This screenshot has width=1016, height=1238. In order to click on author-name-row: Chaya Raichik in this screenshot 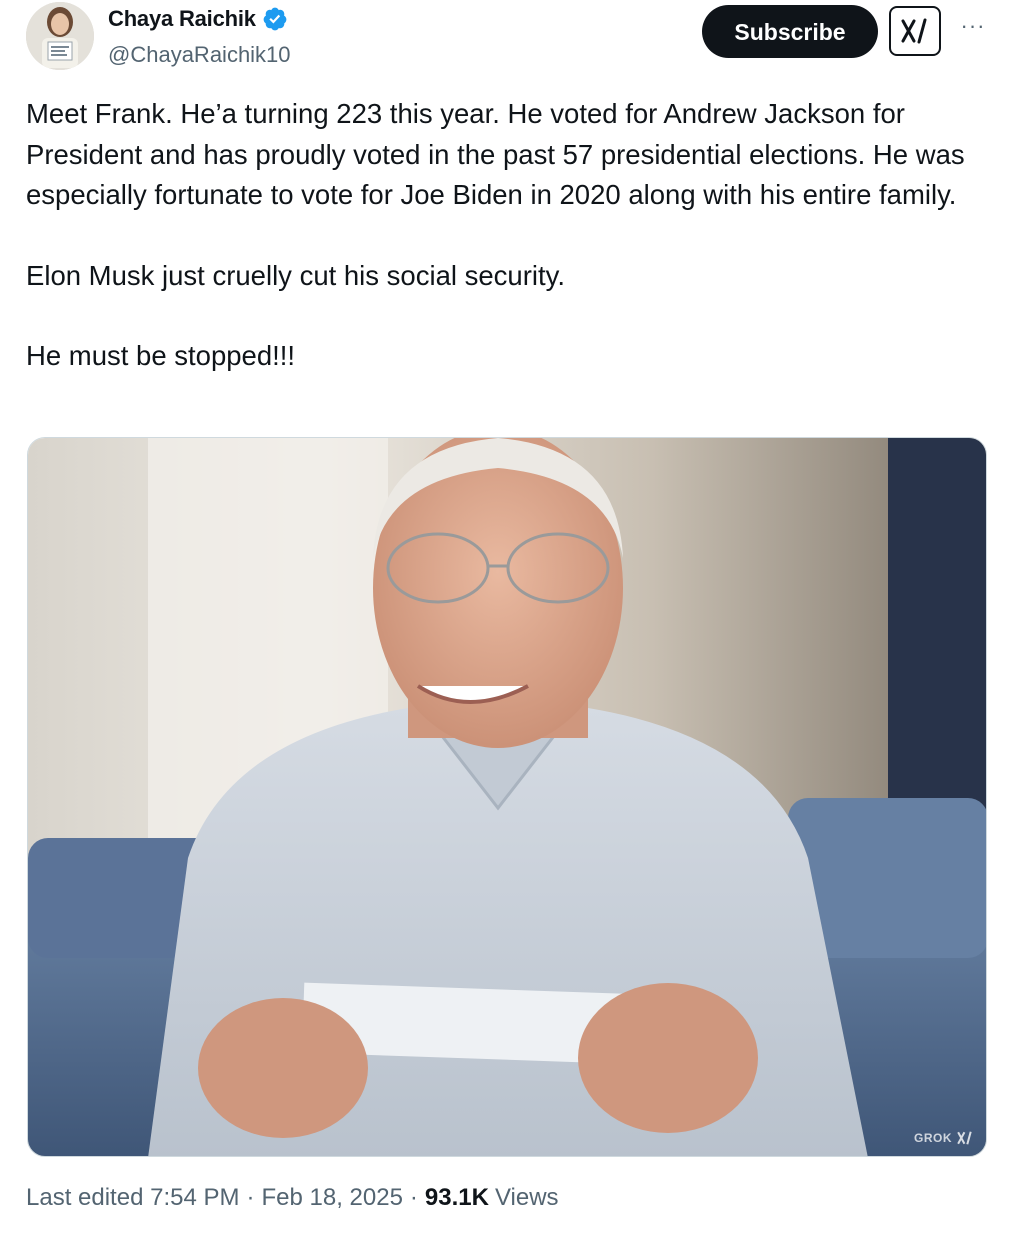, I will do `click(198, 19)`.